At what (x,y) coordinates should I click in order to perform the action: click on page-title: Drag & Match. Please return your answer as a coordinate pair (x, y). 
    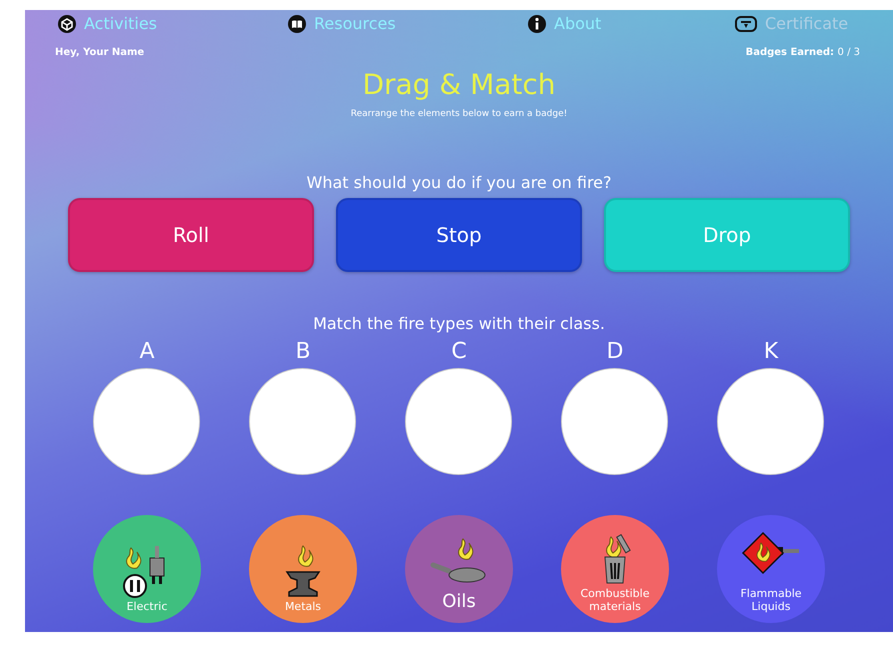
    Looking at the image, I should click on (459, 84).